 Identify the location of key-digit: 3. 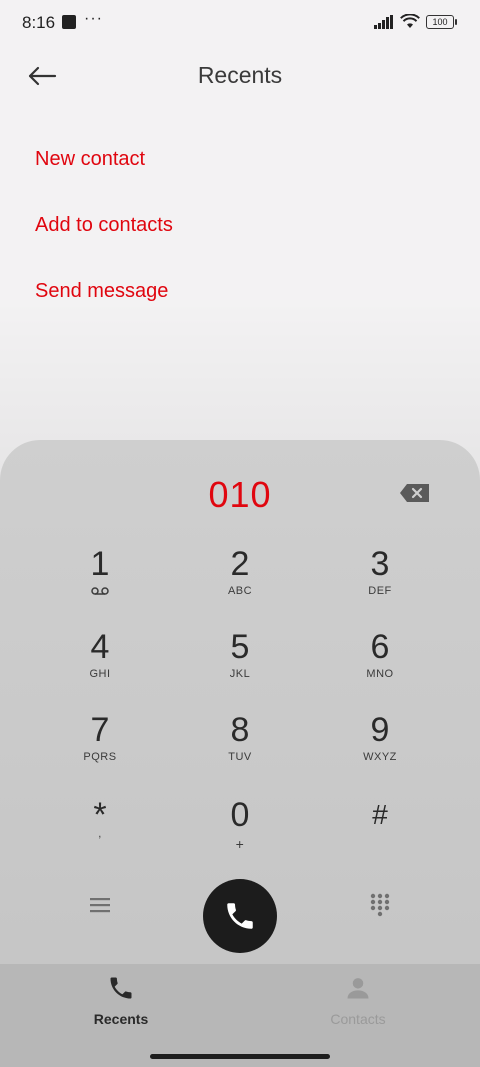
(380, 564).